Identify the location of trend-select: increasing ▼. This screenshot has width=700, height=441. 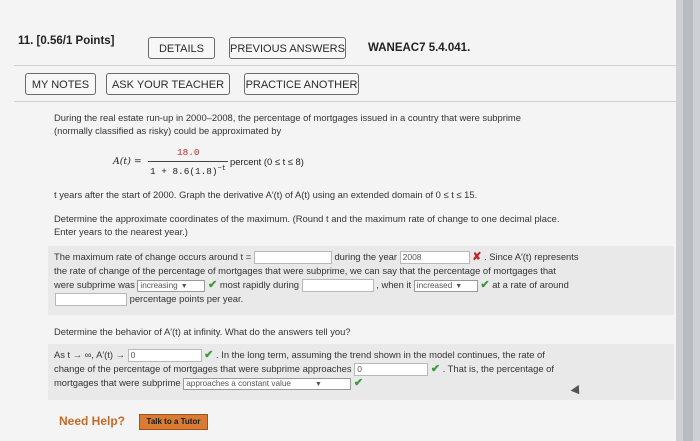
(171, 285).